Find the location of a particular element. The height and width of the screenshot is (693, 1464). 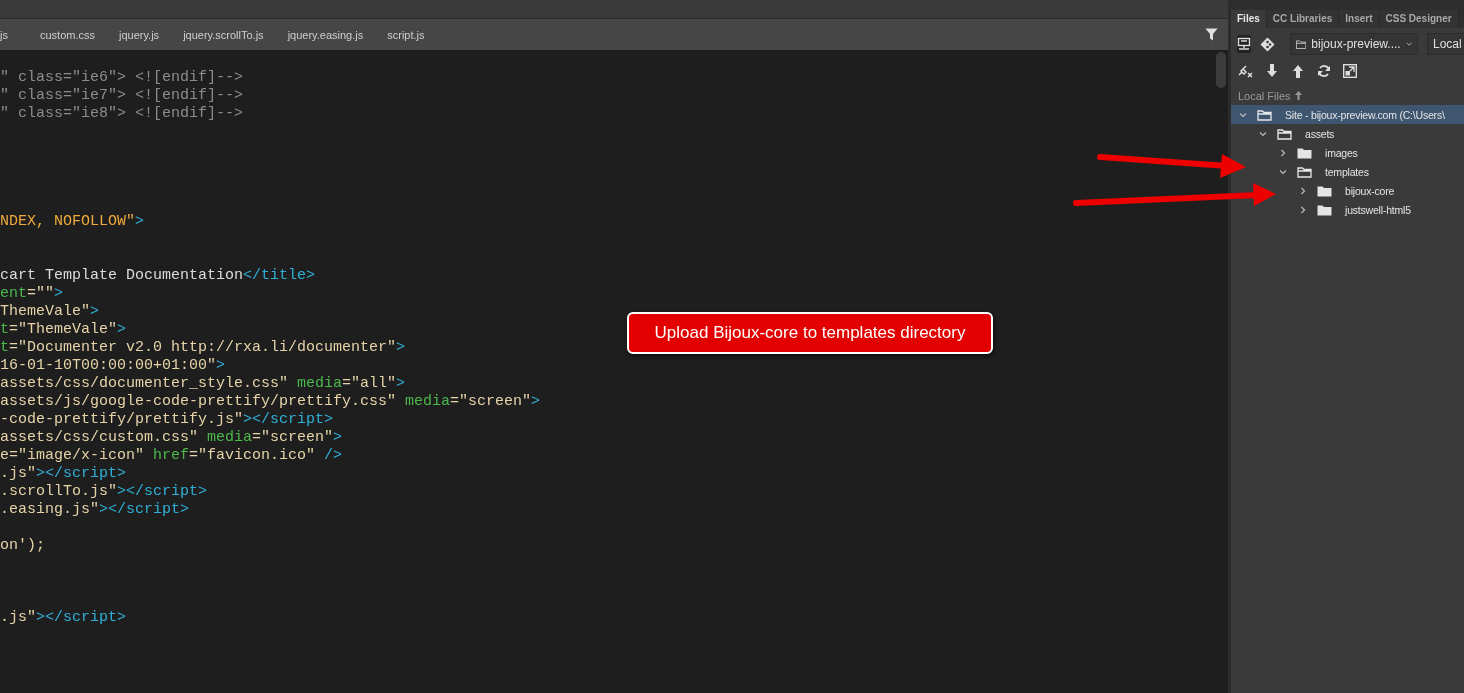

code-line: 16-01-10T00:00:00+01:00"> is located at coordinates (113, 366).